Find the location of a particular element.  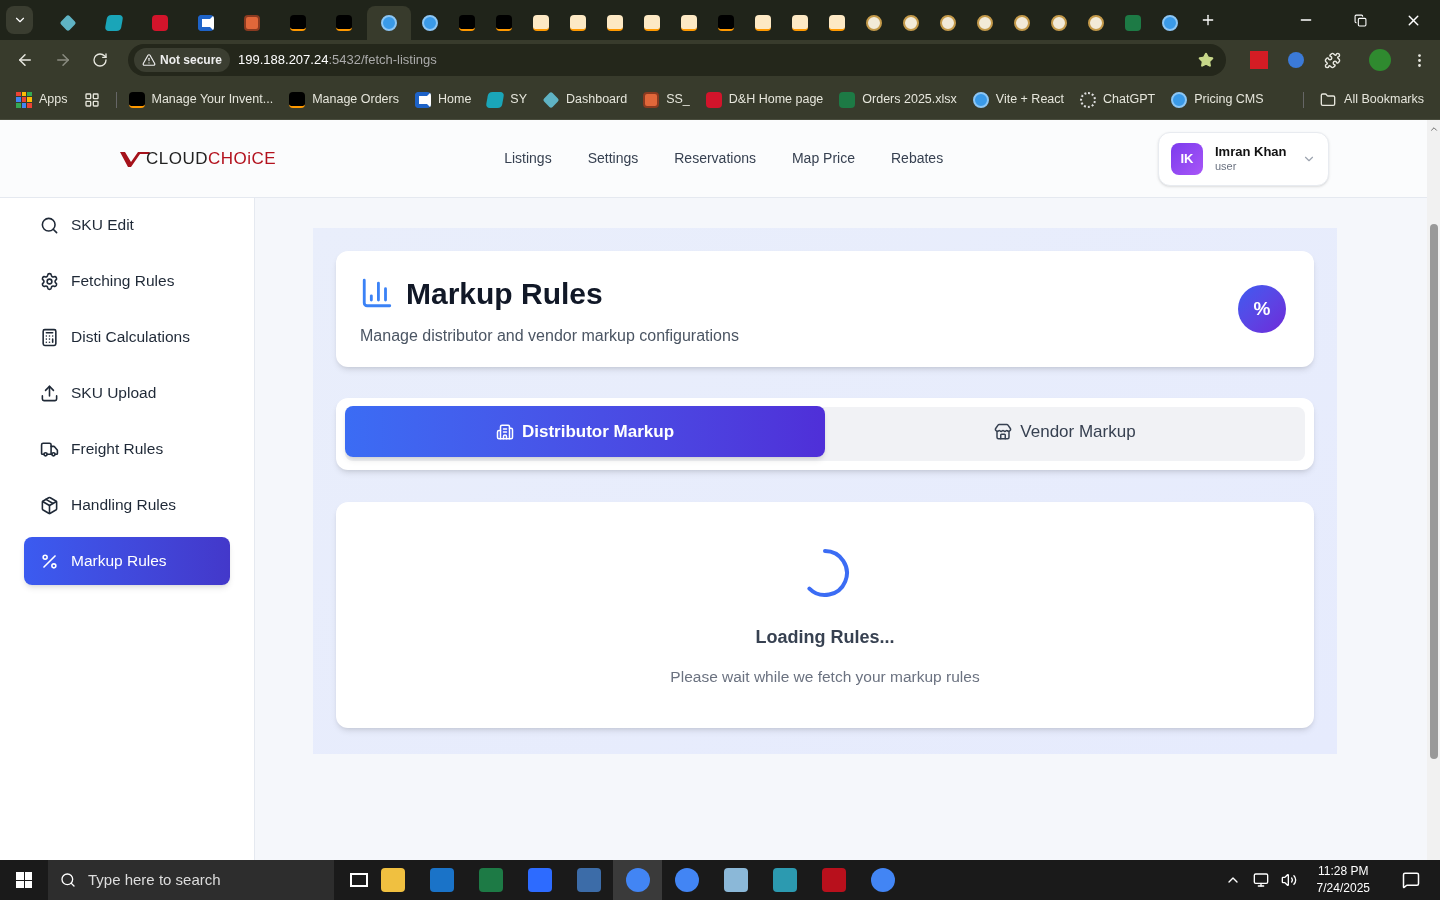

bookmark-link: ChatGPT is located at coordinates (1118, 99).